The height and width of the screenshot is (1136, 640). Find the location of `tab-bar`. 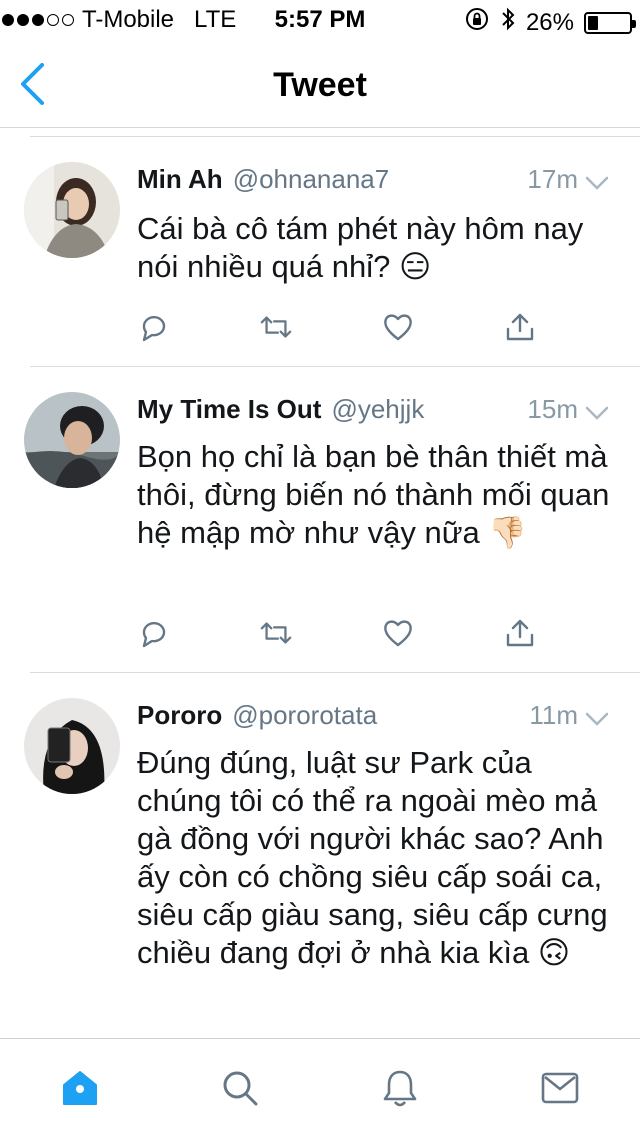

tab-bar is located at coordinates (320, 1087).